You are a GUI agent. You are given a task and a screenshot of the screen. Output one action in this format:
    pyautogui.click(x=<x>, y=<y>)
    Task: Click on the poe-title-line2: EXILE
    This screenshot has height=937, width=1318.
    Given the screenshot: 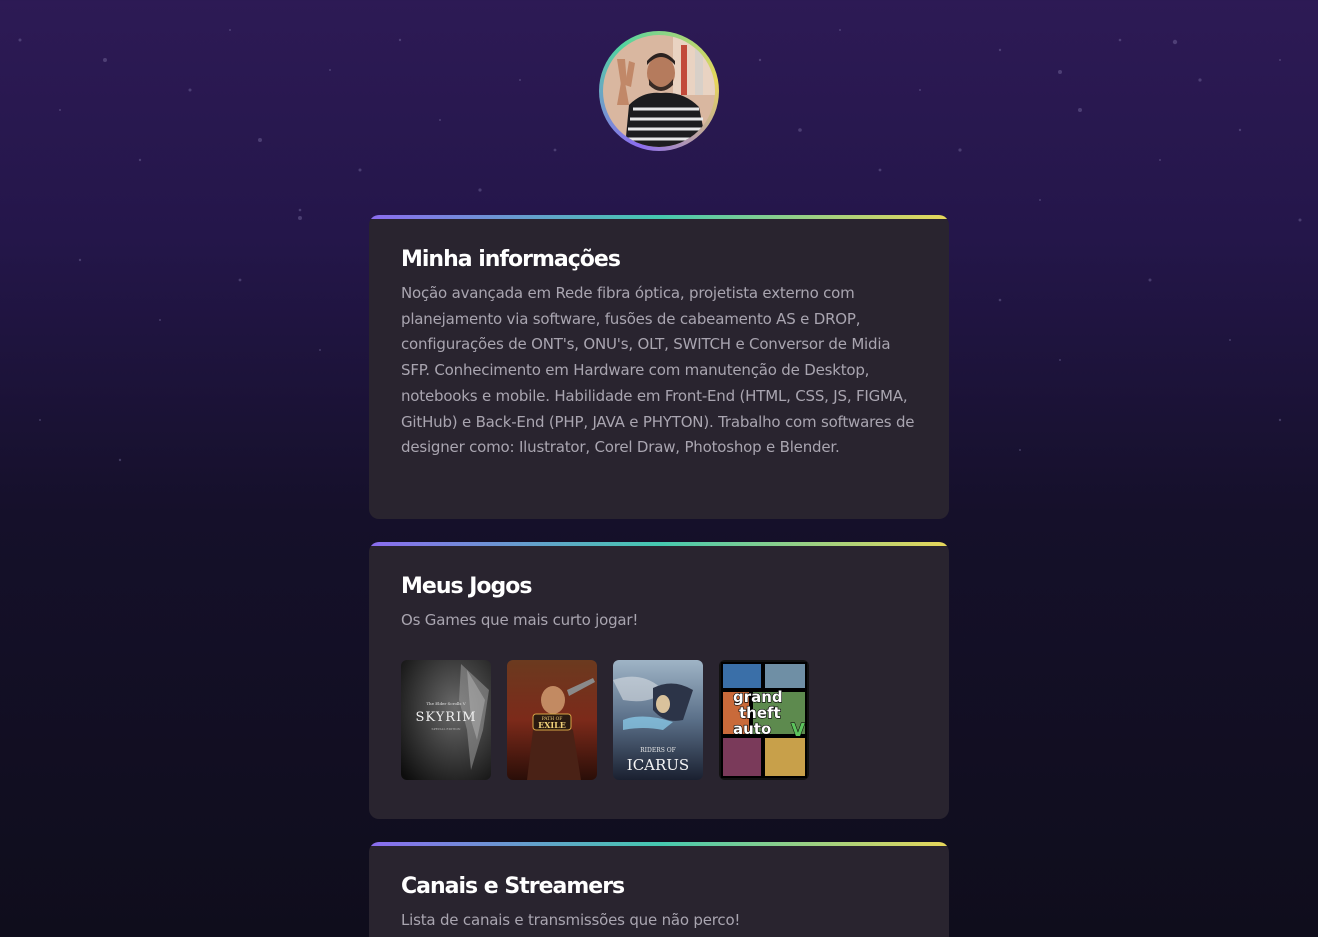 What is the action you would take?
    pyautogui.click(x=552, y=725)
    